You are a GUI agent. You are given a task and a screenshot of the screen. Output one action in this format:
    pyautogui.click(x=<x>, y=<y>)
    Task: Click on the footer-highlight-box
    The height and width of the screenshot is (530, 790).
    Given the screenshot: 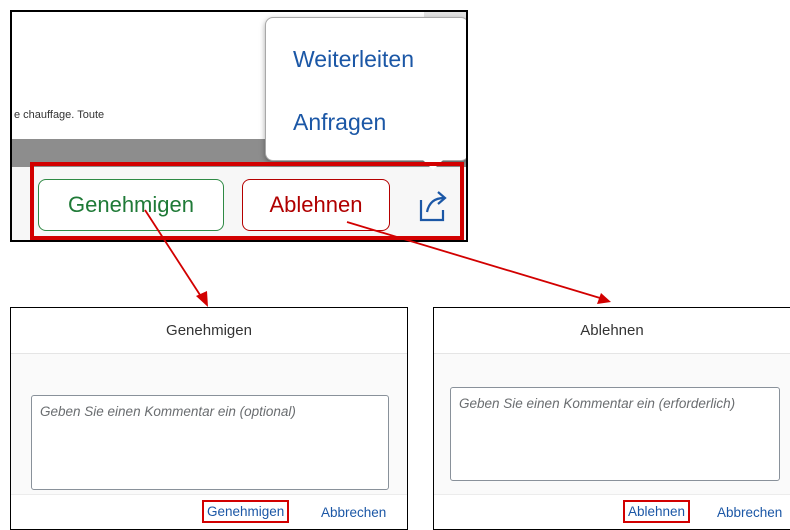 What is the action you would take?
    pyautogui.click(x=247, y=201)
    